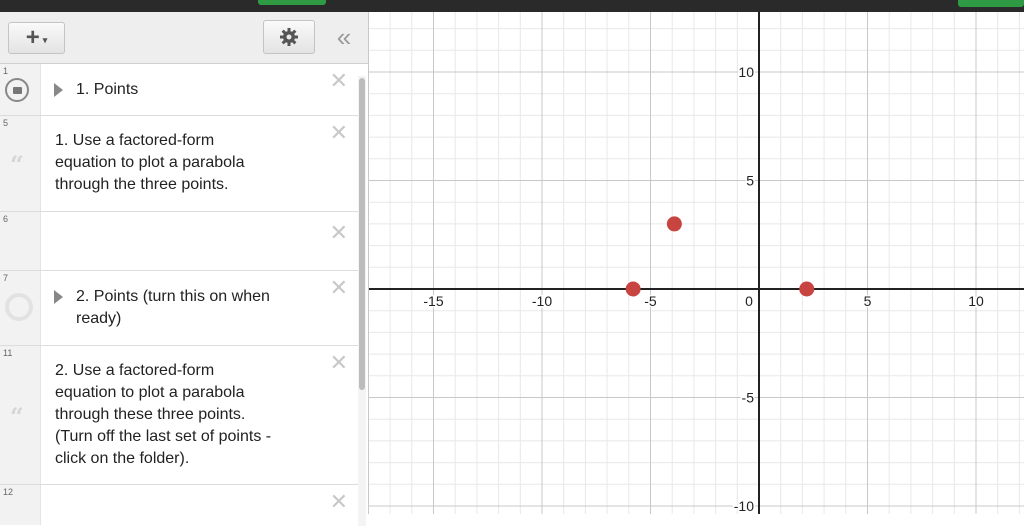 The width and height of the screenshot is (1024, 526). I want to click on caret-down-icon: ▾, so click(45, 39).